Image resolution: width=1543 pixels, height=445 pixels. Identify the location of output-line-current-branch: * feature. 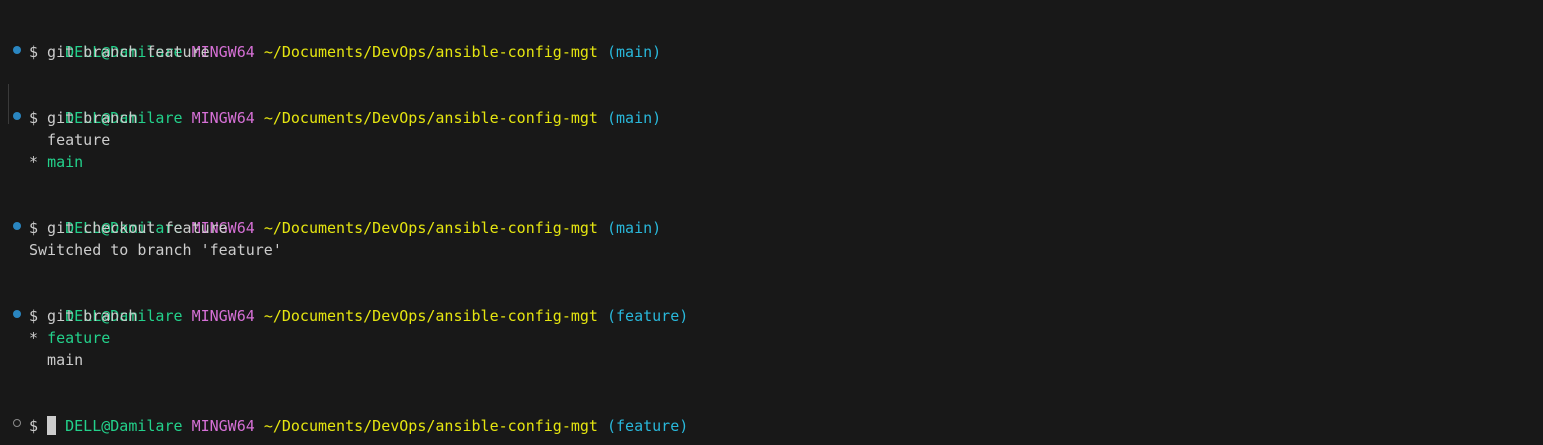
(70, 338).